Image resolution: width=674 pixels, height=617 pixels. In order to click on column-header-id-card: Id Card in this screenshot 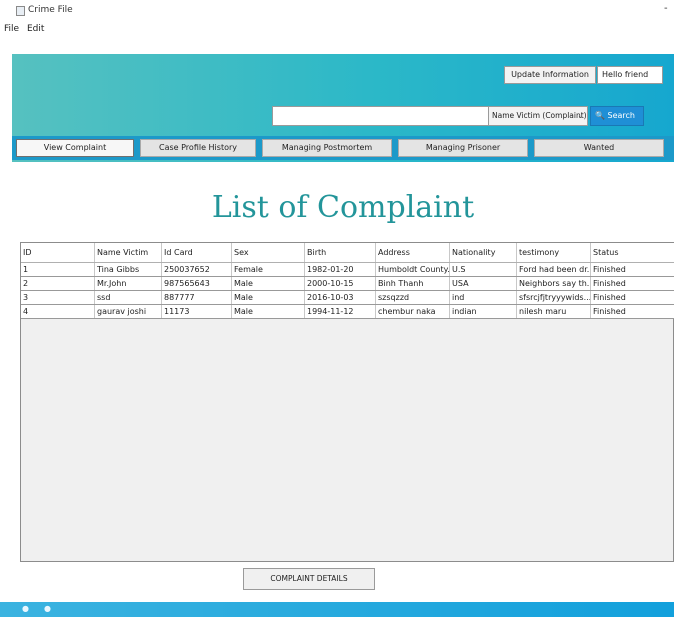, I will do `click(197, 252)`.